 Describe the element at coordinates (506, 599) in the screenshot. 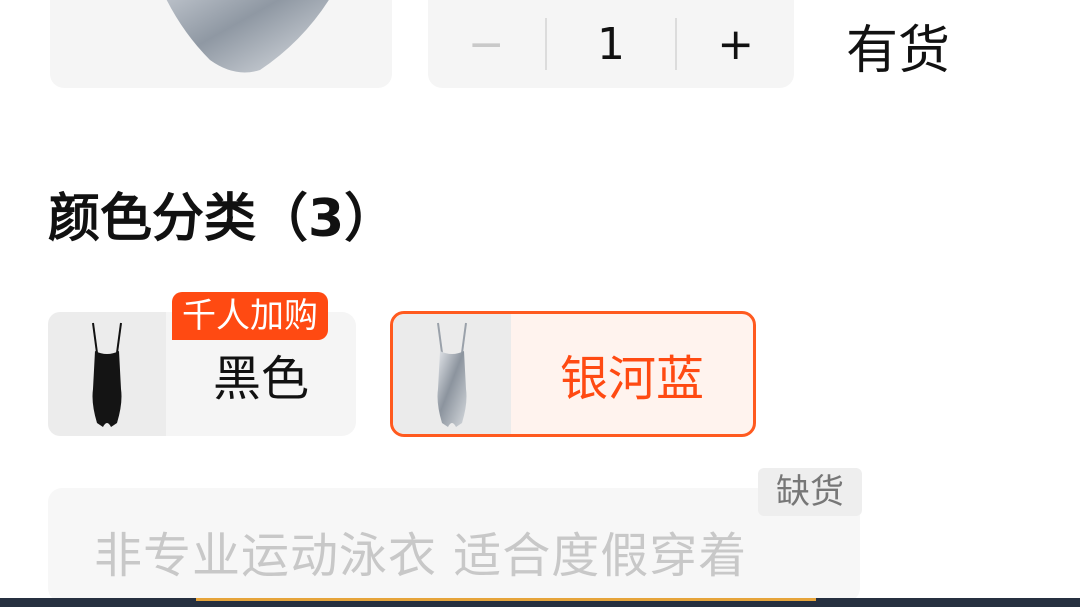

I see `bottom-accent` at that location.